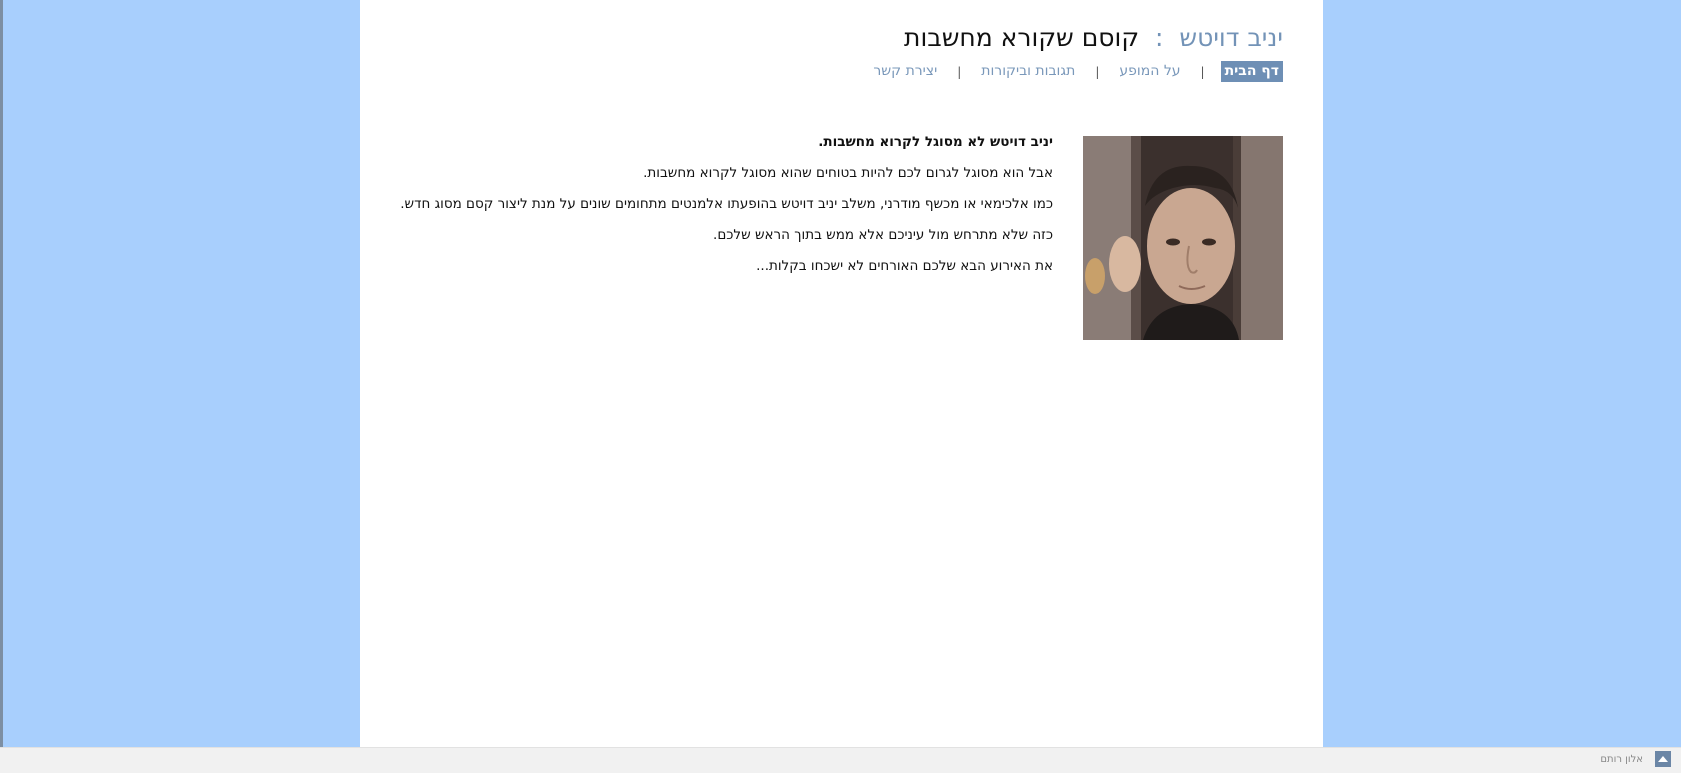  What do you see at coordinates (1251, 71) in the screenshot?
I see `nav-item-home: דף הבית` at bounding box center [1251, 71].